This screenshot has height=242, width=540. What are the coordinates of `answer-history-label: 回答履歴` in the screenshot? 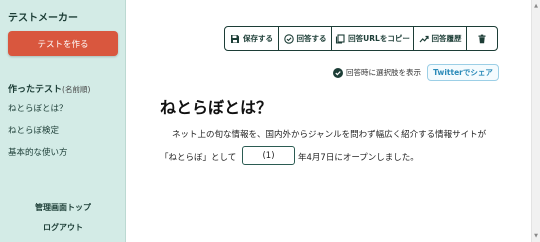 It's located at (446, 38).